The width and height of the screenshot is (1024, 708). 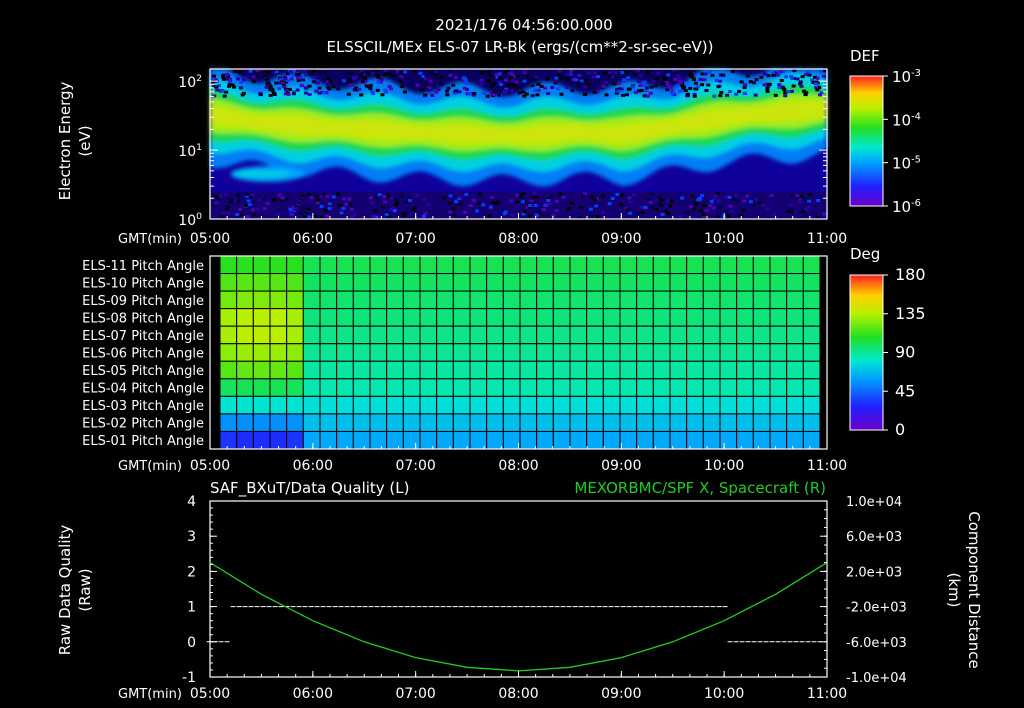 What do you see at coordinates (191, 643) in the screenshot?
I see `quality-tick-label: 0` at bounding box center [191, 643].